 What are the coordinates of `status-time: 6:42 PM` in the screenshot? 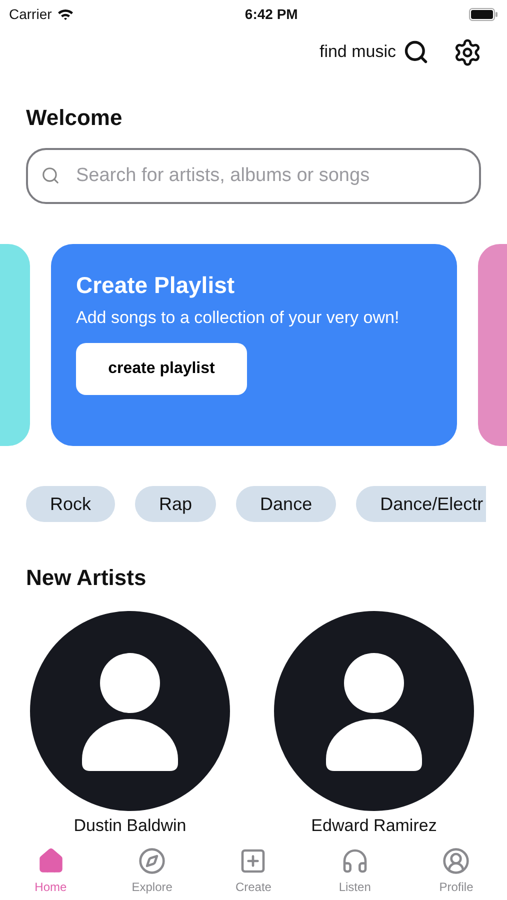 It's located at (271, 14).